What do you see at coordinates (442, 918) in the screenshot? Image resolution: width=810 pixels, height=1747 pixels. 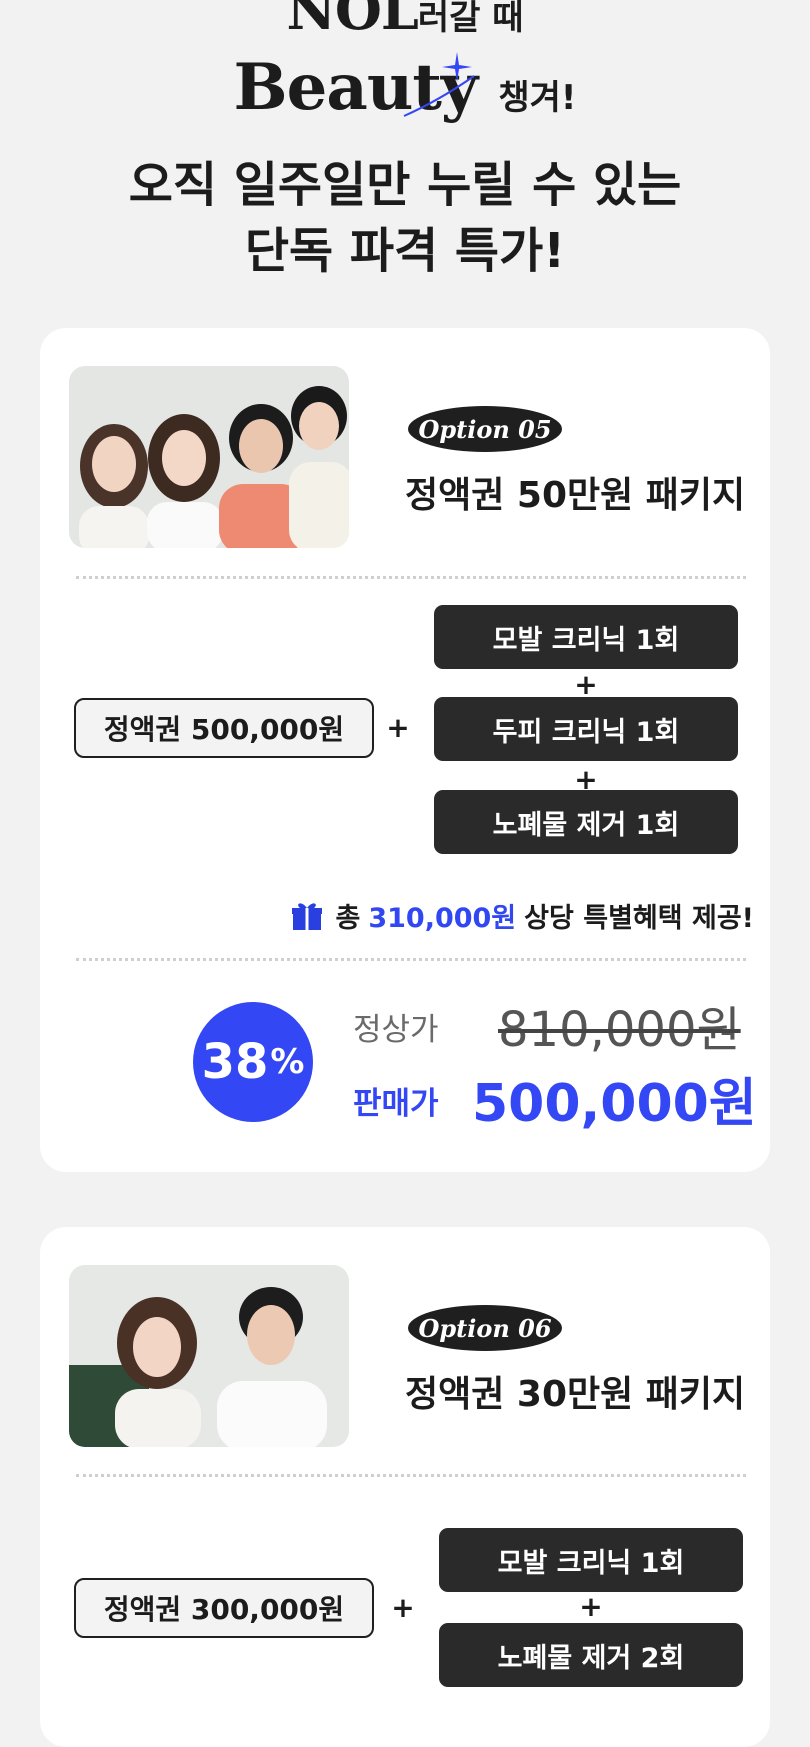 I see `gift-amount: 310,000원` at bounding box center [442, 918].